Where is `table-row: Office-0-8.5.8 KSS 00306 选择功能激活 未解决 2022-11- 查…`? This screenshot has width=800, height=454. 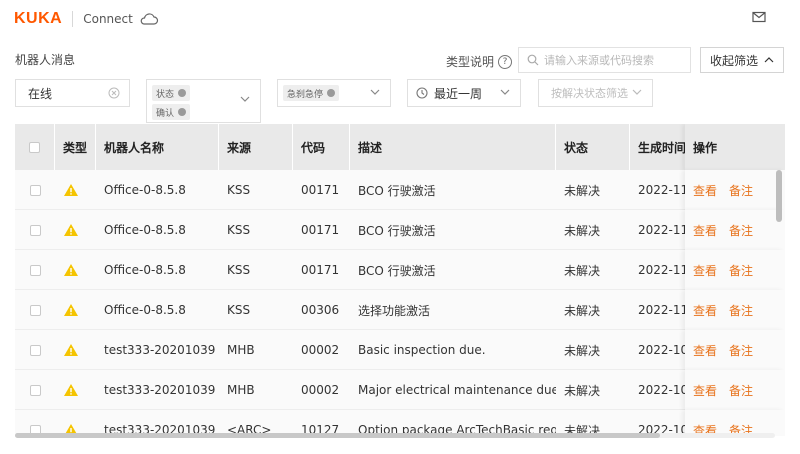
table-row: Office-0-8.5.8 KSS 00306 选择功能激活 未解决 2022-11- 查… is located at coordinates (400, 310).